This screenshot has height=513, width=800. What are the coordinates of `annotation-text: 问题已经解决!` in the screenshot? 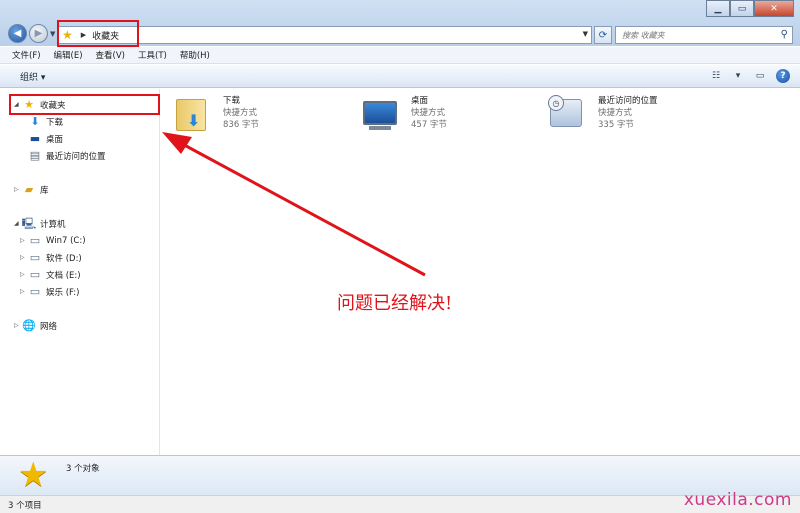 It's located at (395, 303).